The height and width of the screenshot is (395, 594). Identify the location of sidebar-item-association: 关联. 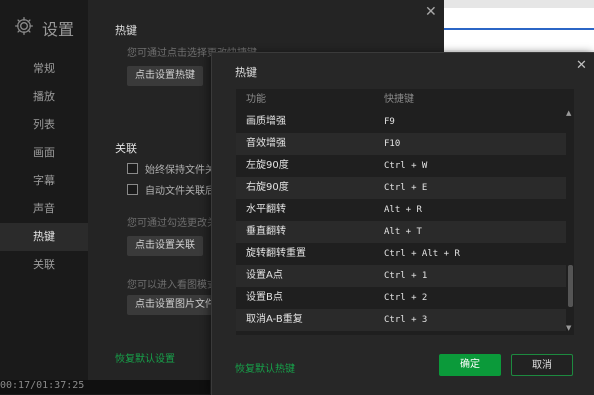
(44, 265).